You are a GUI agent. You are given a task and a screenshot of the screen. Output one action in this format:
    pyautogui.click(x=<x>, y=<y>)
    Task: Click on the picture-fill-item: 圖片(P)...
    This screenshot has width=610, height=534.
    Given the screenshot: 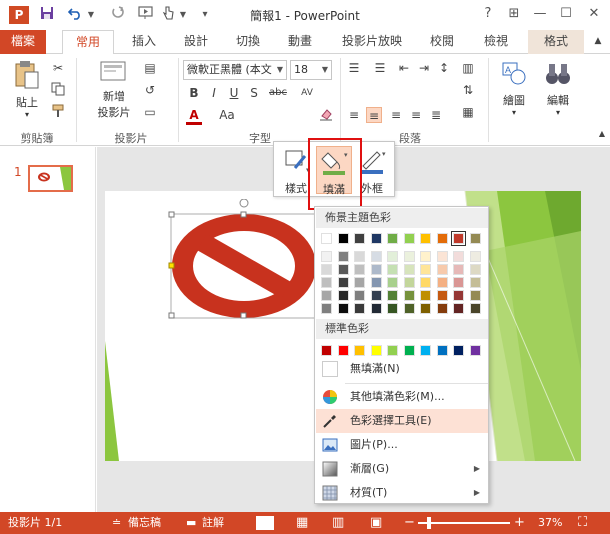 What is the action you would take?
    pyautogui.click(x=402, y=445)
    